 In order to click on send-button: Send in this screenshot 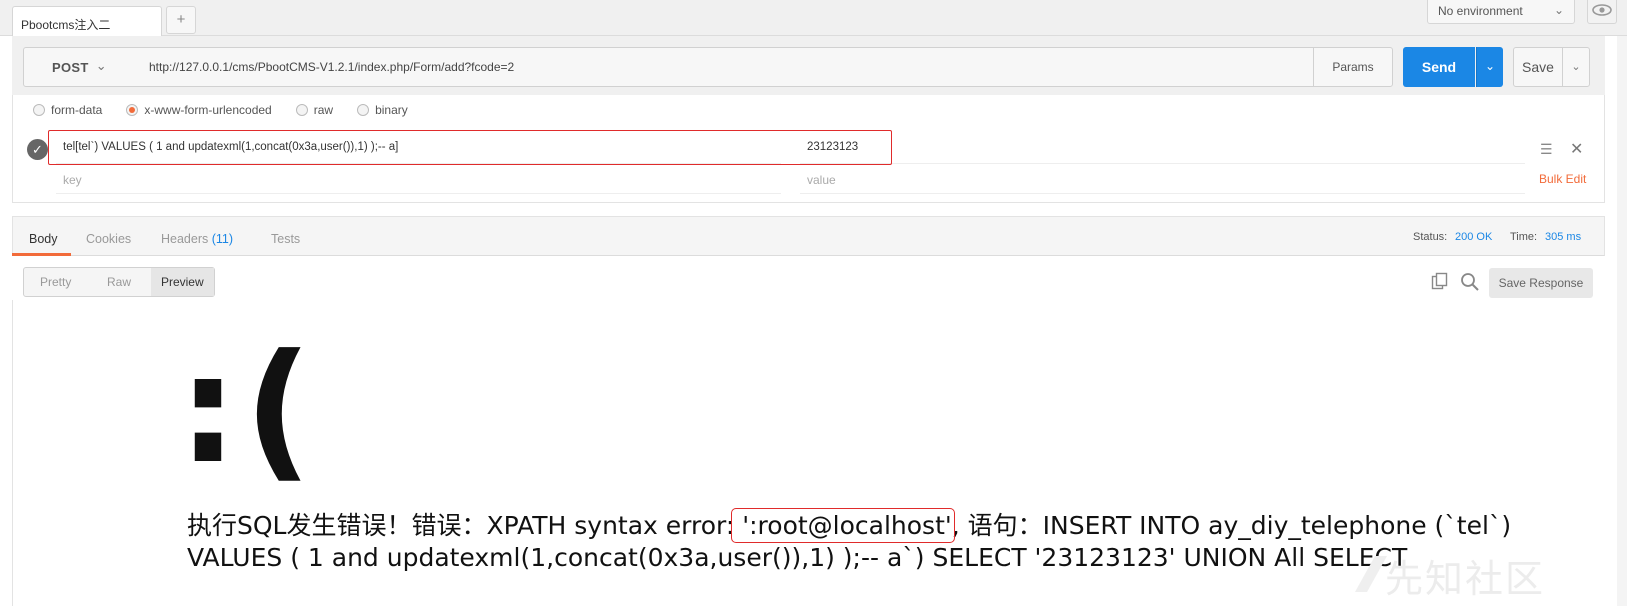, I will do `click(1439, 67)`.